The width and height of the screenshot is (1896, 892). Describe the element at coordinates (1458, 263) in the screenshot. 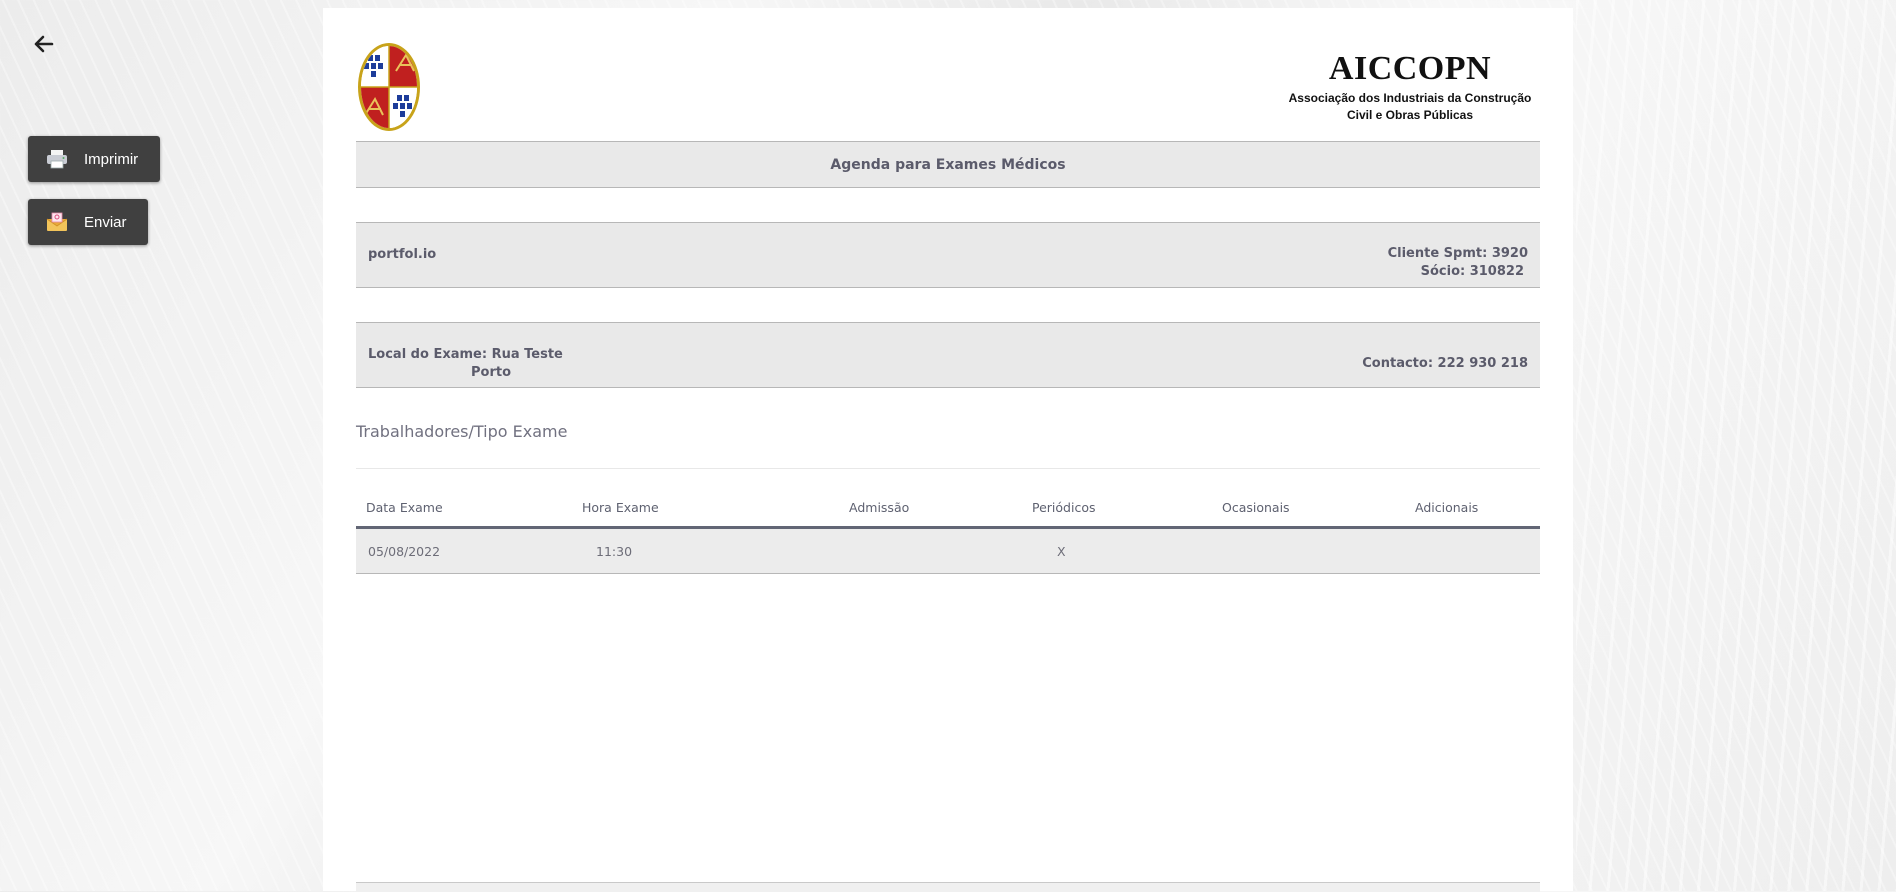

I see `client-ids: Cliente Spmt: 3920 Sócio: 310822` at that location.